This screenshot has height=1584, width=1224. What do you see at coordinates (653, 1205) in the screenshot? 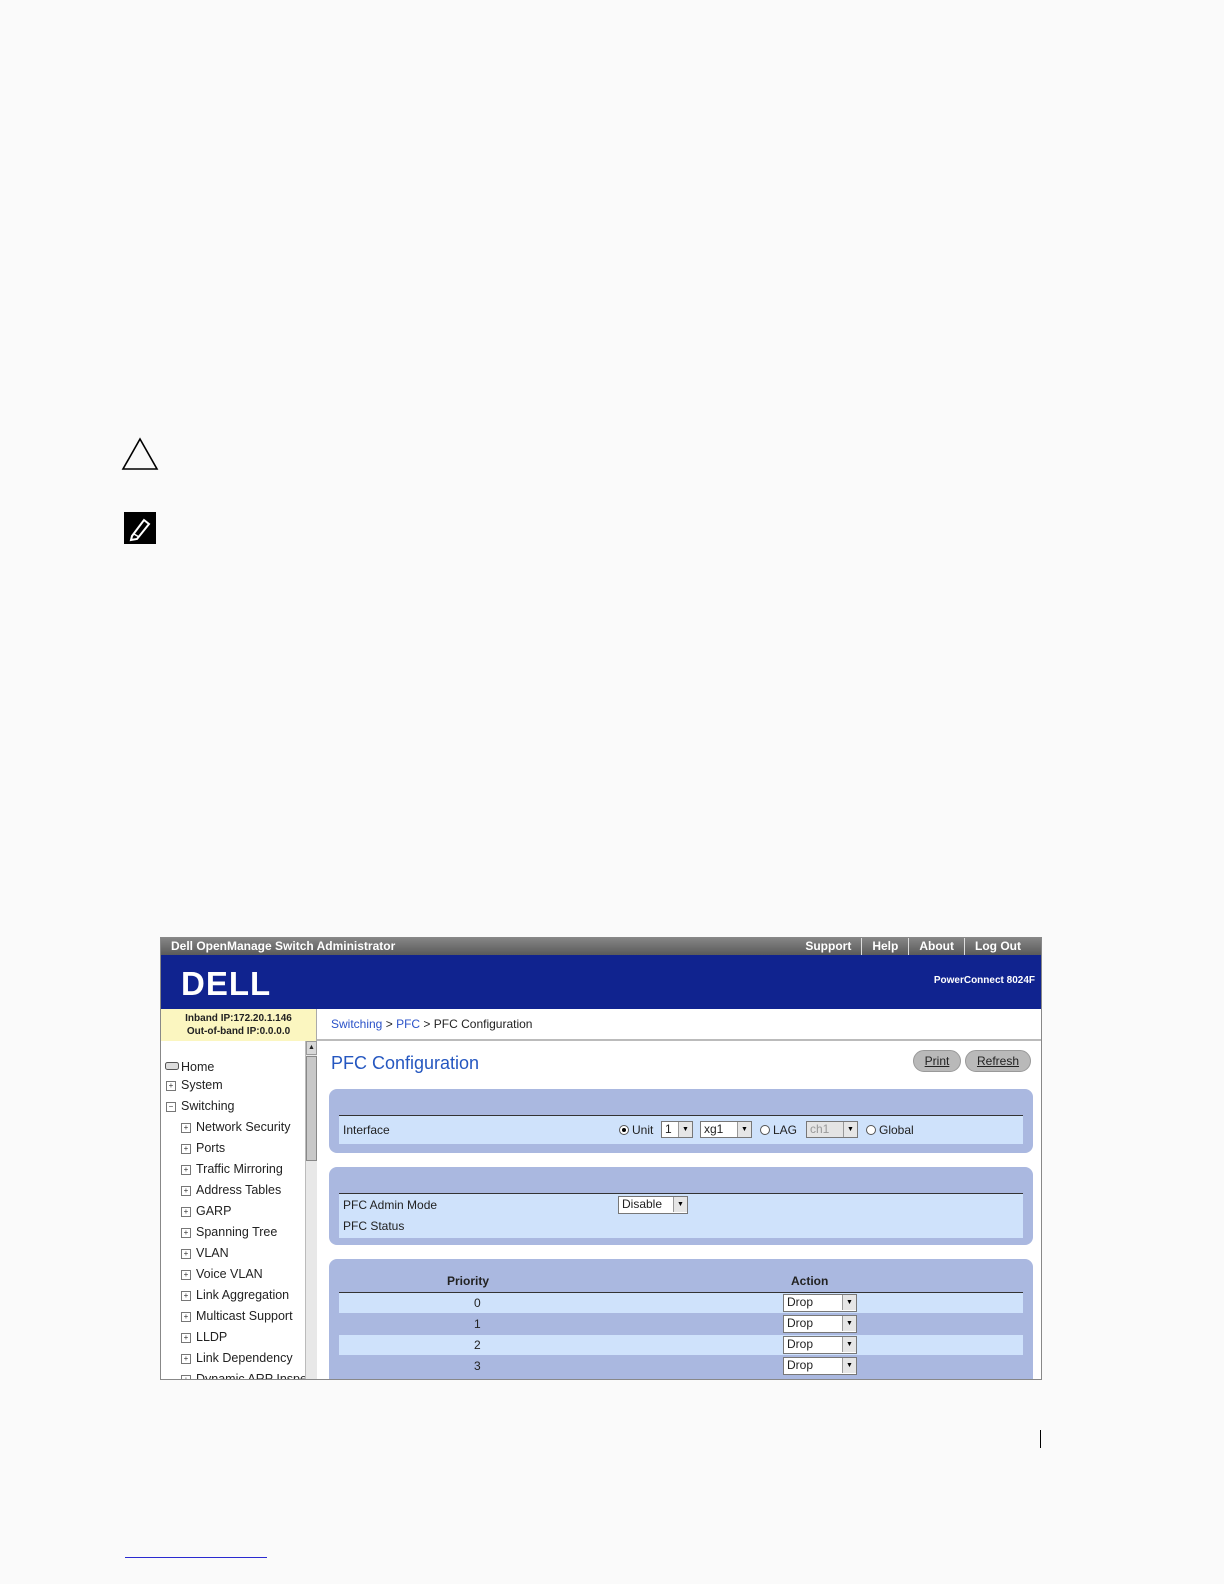
I see `pfc-admin-mode-select: Disable ▼` at bounding box center [653, 1205].